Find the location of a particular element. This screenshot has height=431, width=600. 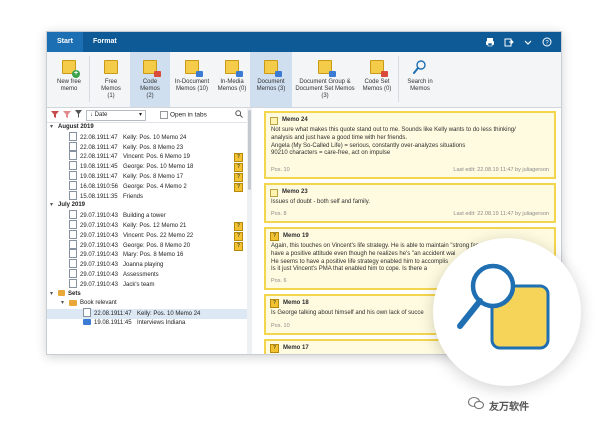

memo-position: Pos. 6 is located at coordinates (279, 281).